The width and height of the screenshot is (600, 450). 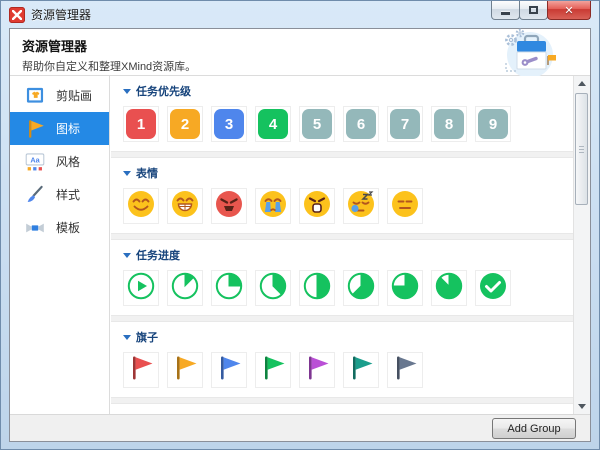 I want to click on progress-0.75-icon, so click(x=405, y=288).